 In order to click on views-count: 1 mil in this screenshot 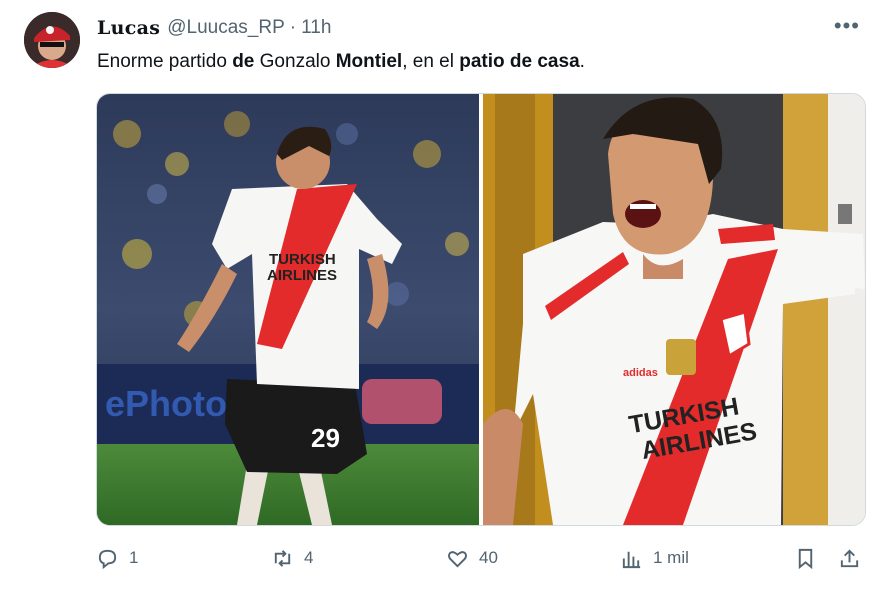, I will do `click(671, 557)`.